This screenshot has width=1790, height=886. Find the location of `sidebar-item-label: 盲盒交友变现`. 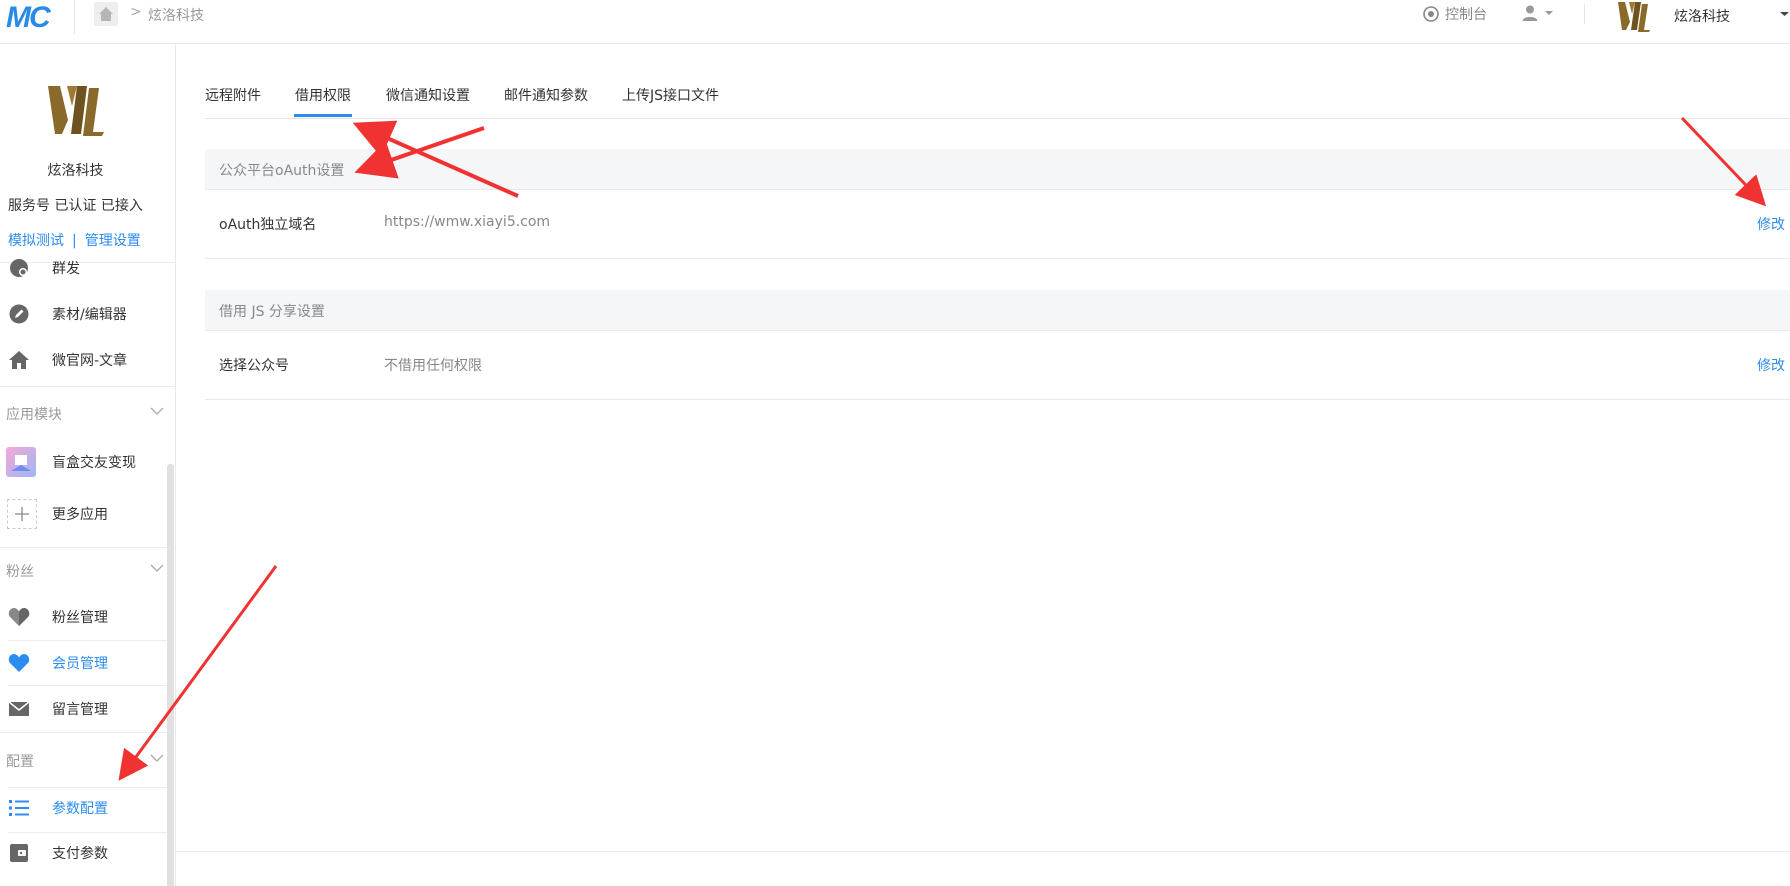

sidebar-item-label: 盲盒交友变现 is located at coordinates (94, 463).